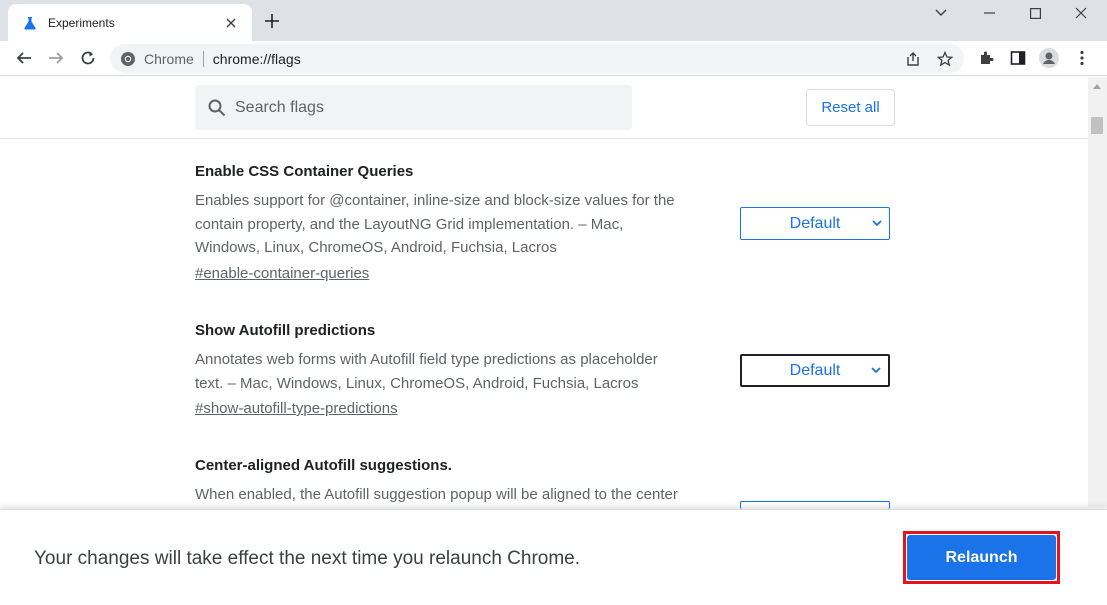 The image size is (1107, 605). What do you see at coordinates (296, 408) in the screenshot?
I see `flag-permalink: #show-autofill-type-predictions` at bounding box center [296, 408].